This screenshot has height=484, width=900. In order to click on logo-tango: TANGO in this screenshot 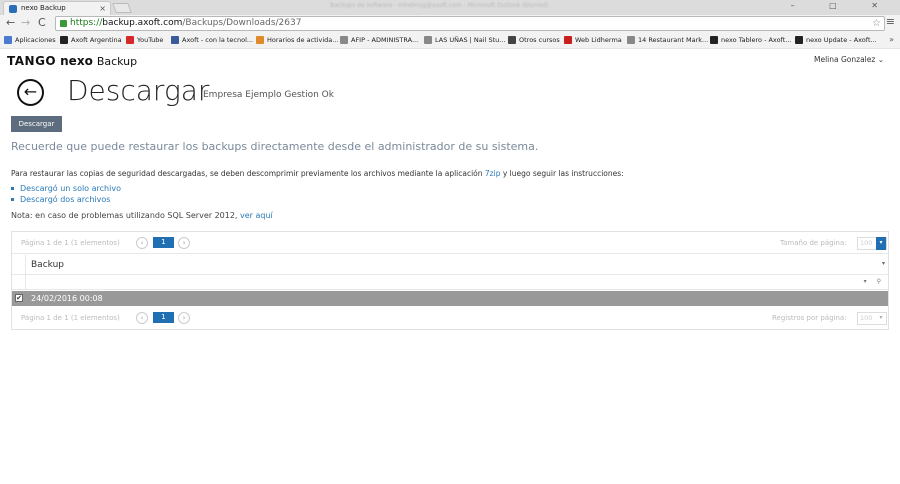, I will do `click(32, 61)`.